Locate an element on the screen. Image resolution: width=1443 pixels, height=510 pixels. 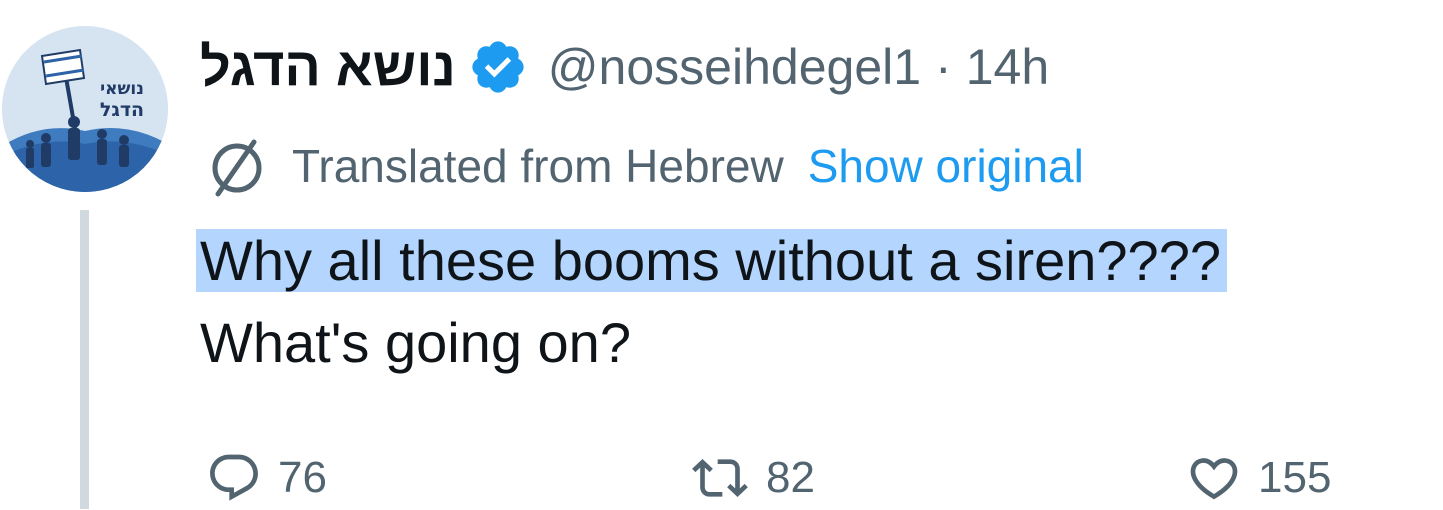
retweet-button: 82 is located at coordinates (752, 478).